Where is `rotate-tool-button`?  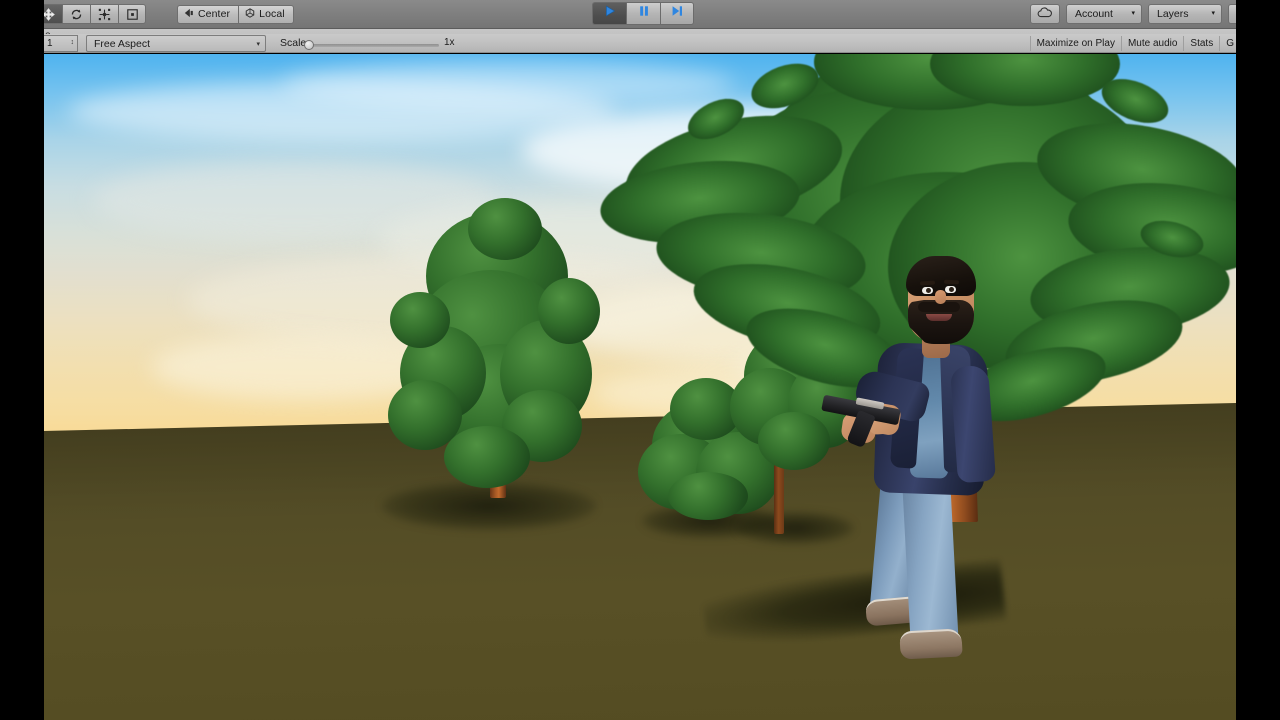
rotate-tool-button is located at coordinates (76, 14).